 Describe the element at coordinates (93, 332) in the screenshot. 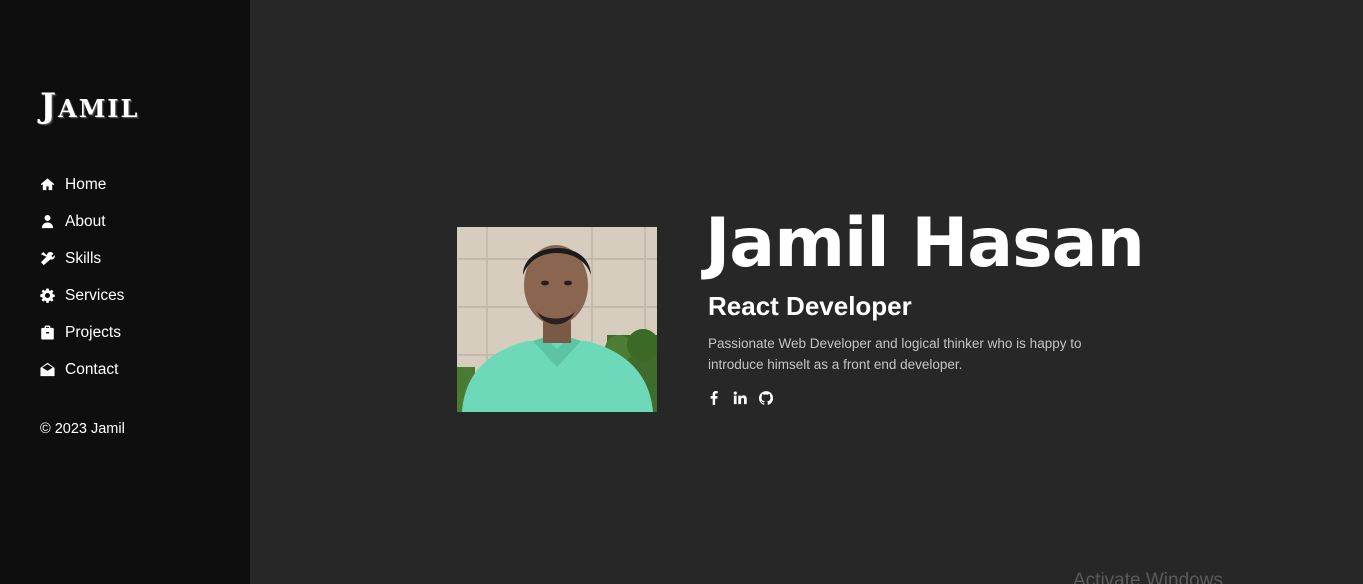

I see `nav-item-label: Projects` at that location.